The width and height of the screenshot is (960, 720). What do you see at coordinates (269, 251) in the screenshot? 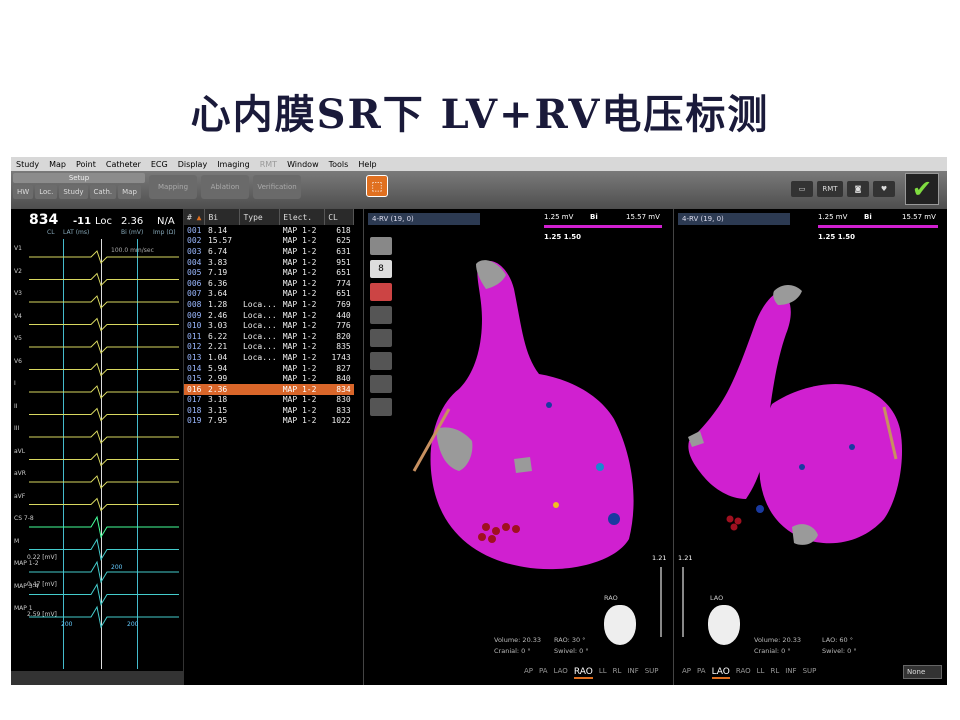
I see `table-row: 003 6.74 MAP 1-2 631` at bounding box center [269, 251].